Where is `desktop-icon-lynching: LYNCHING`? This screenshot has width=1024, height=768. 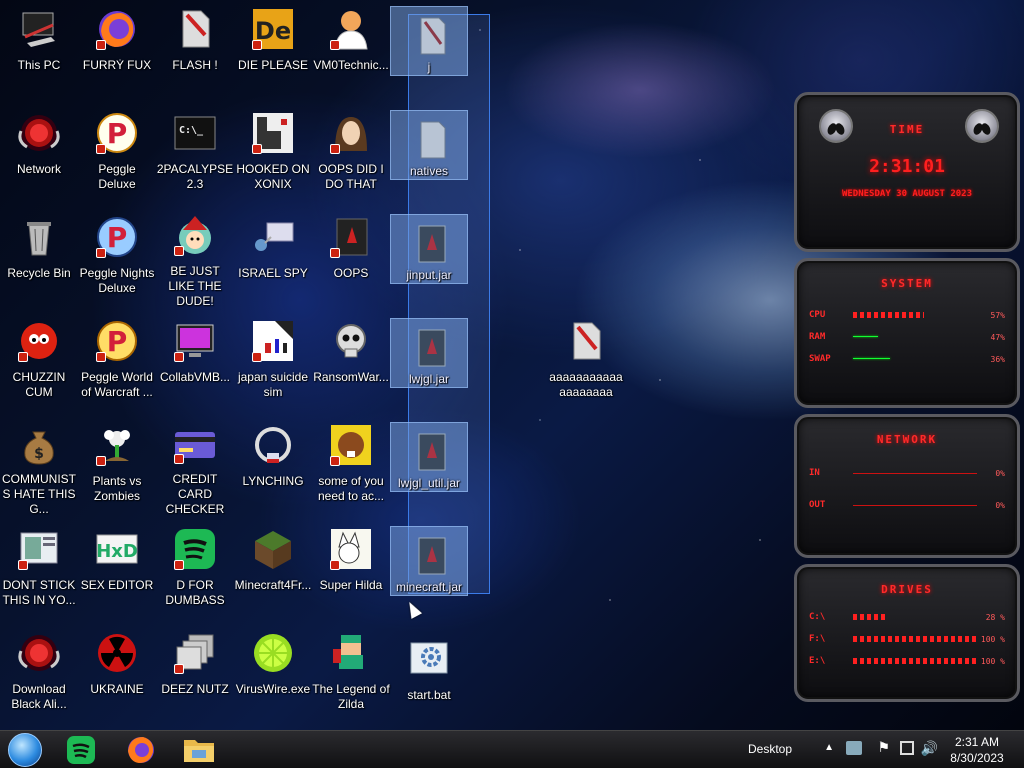
desktop-icon-lynching: LYNCHING is located at coordinates (273, 466).